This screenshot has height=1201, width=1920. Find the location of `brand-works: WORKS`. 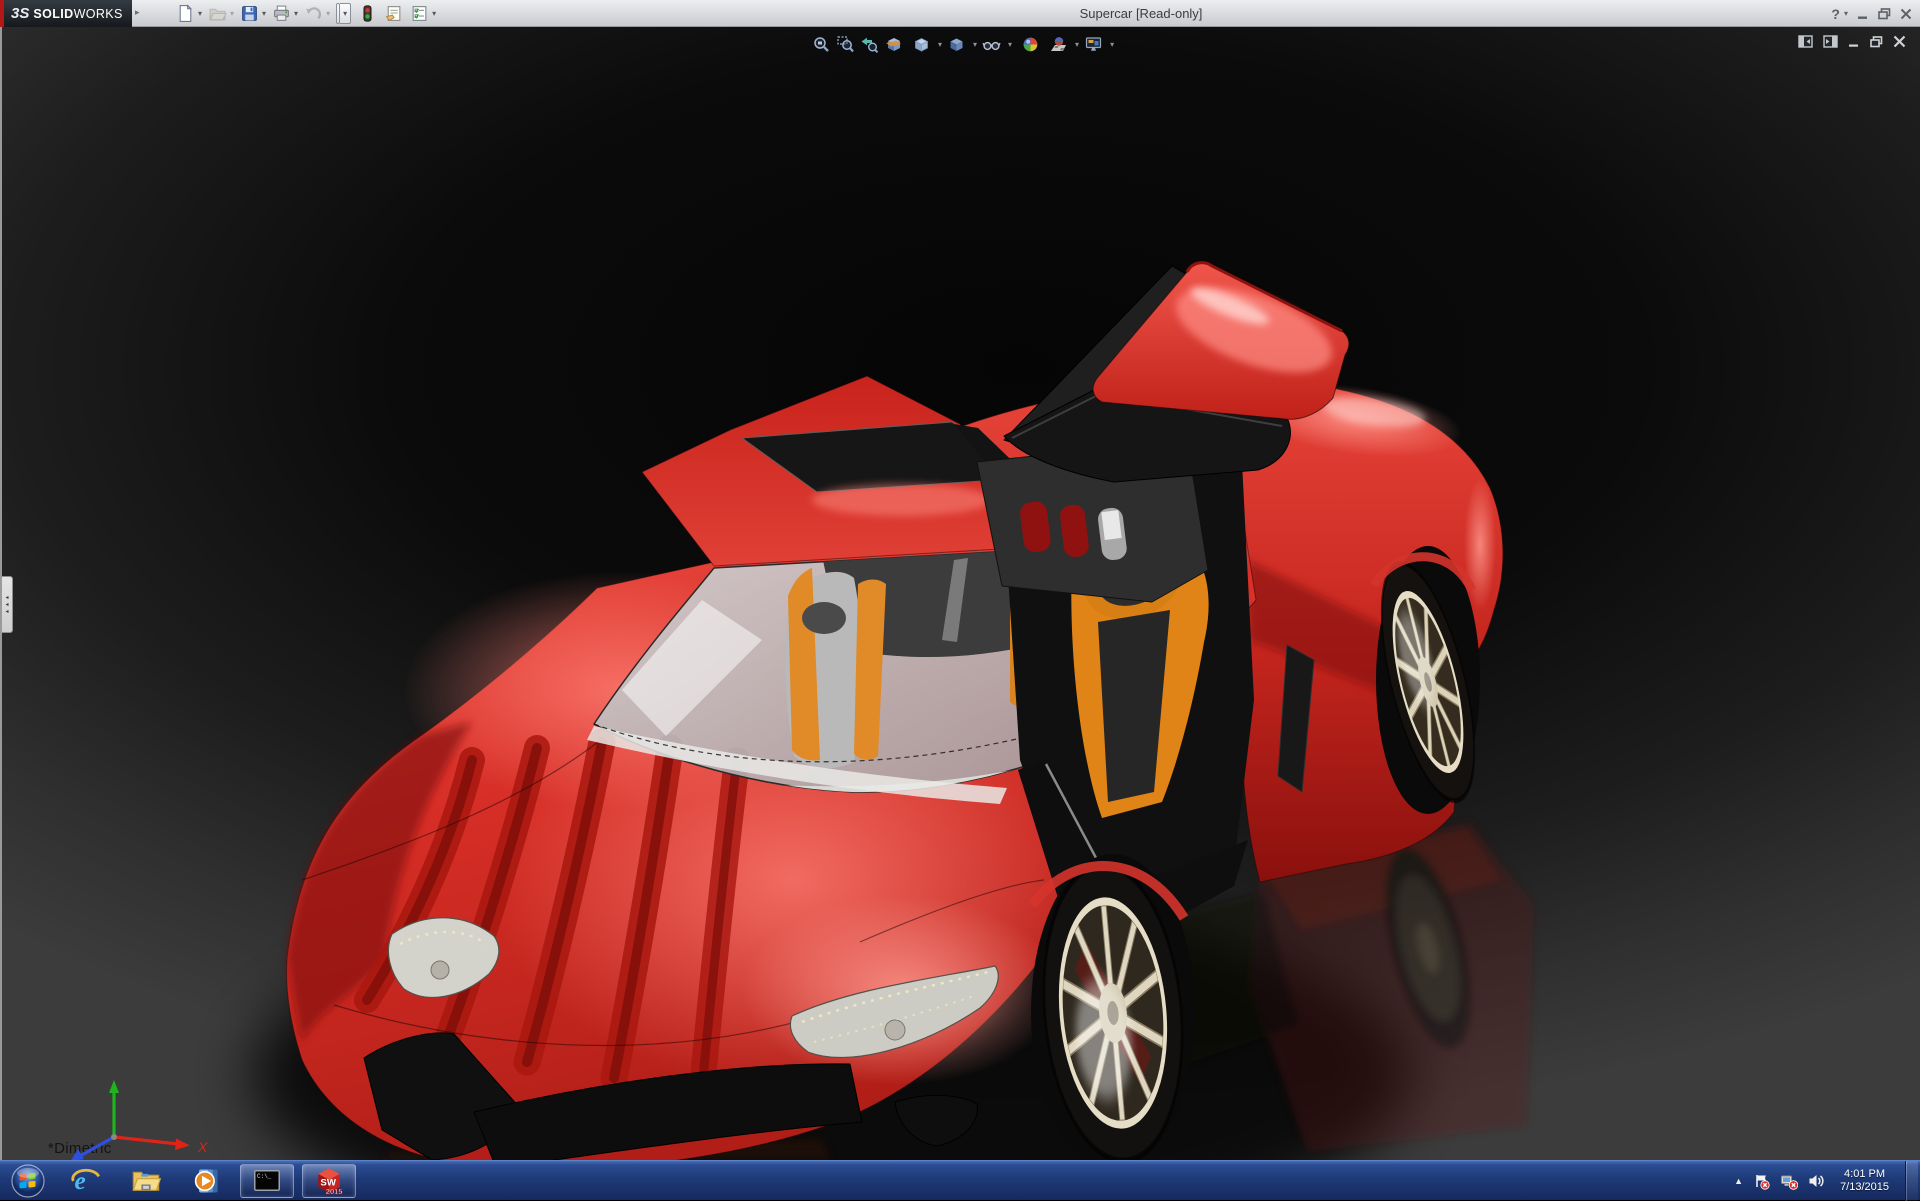

brand-works: WORKS is located at coordinates (98, 13).